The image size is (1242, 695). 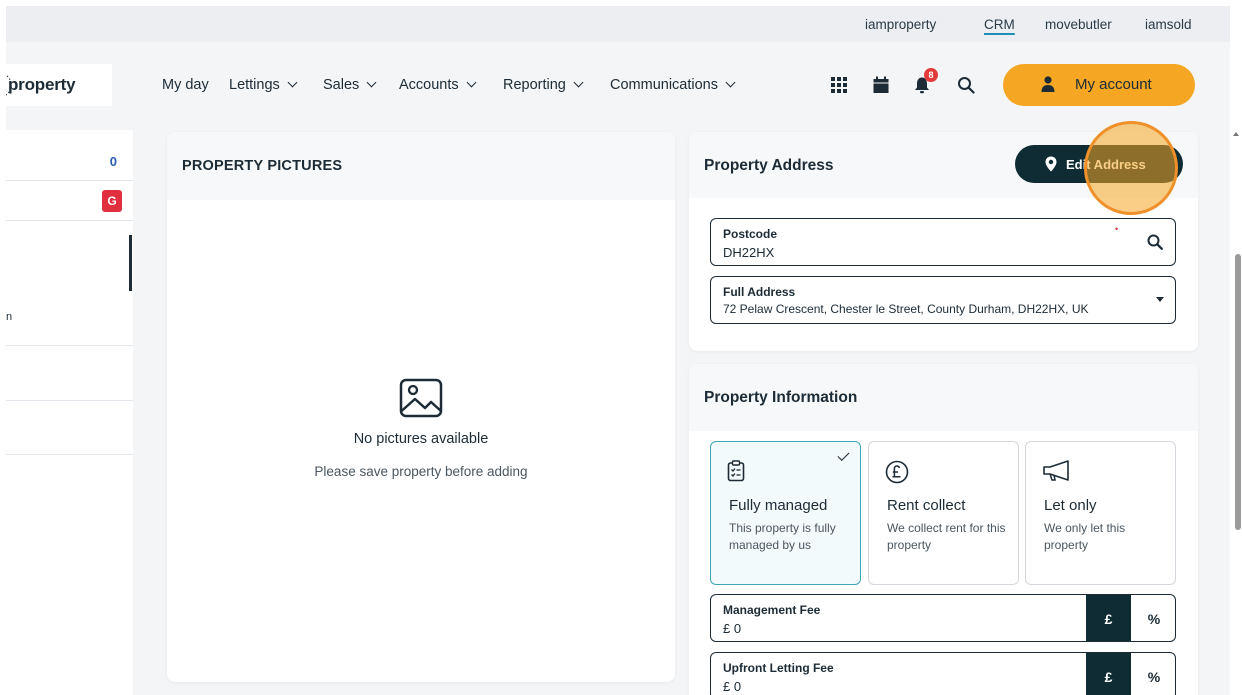 I want to click on sidebar-active-indicator, so click(x=130, y=263).